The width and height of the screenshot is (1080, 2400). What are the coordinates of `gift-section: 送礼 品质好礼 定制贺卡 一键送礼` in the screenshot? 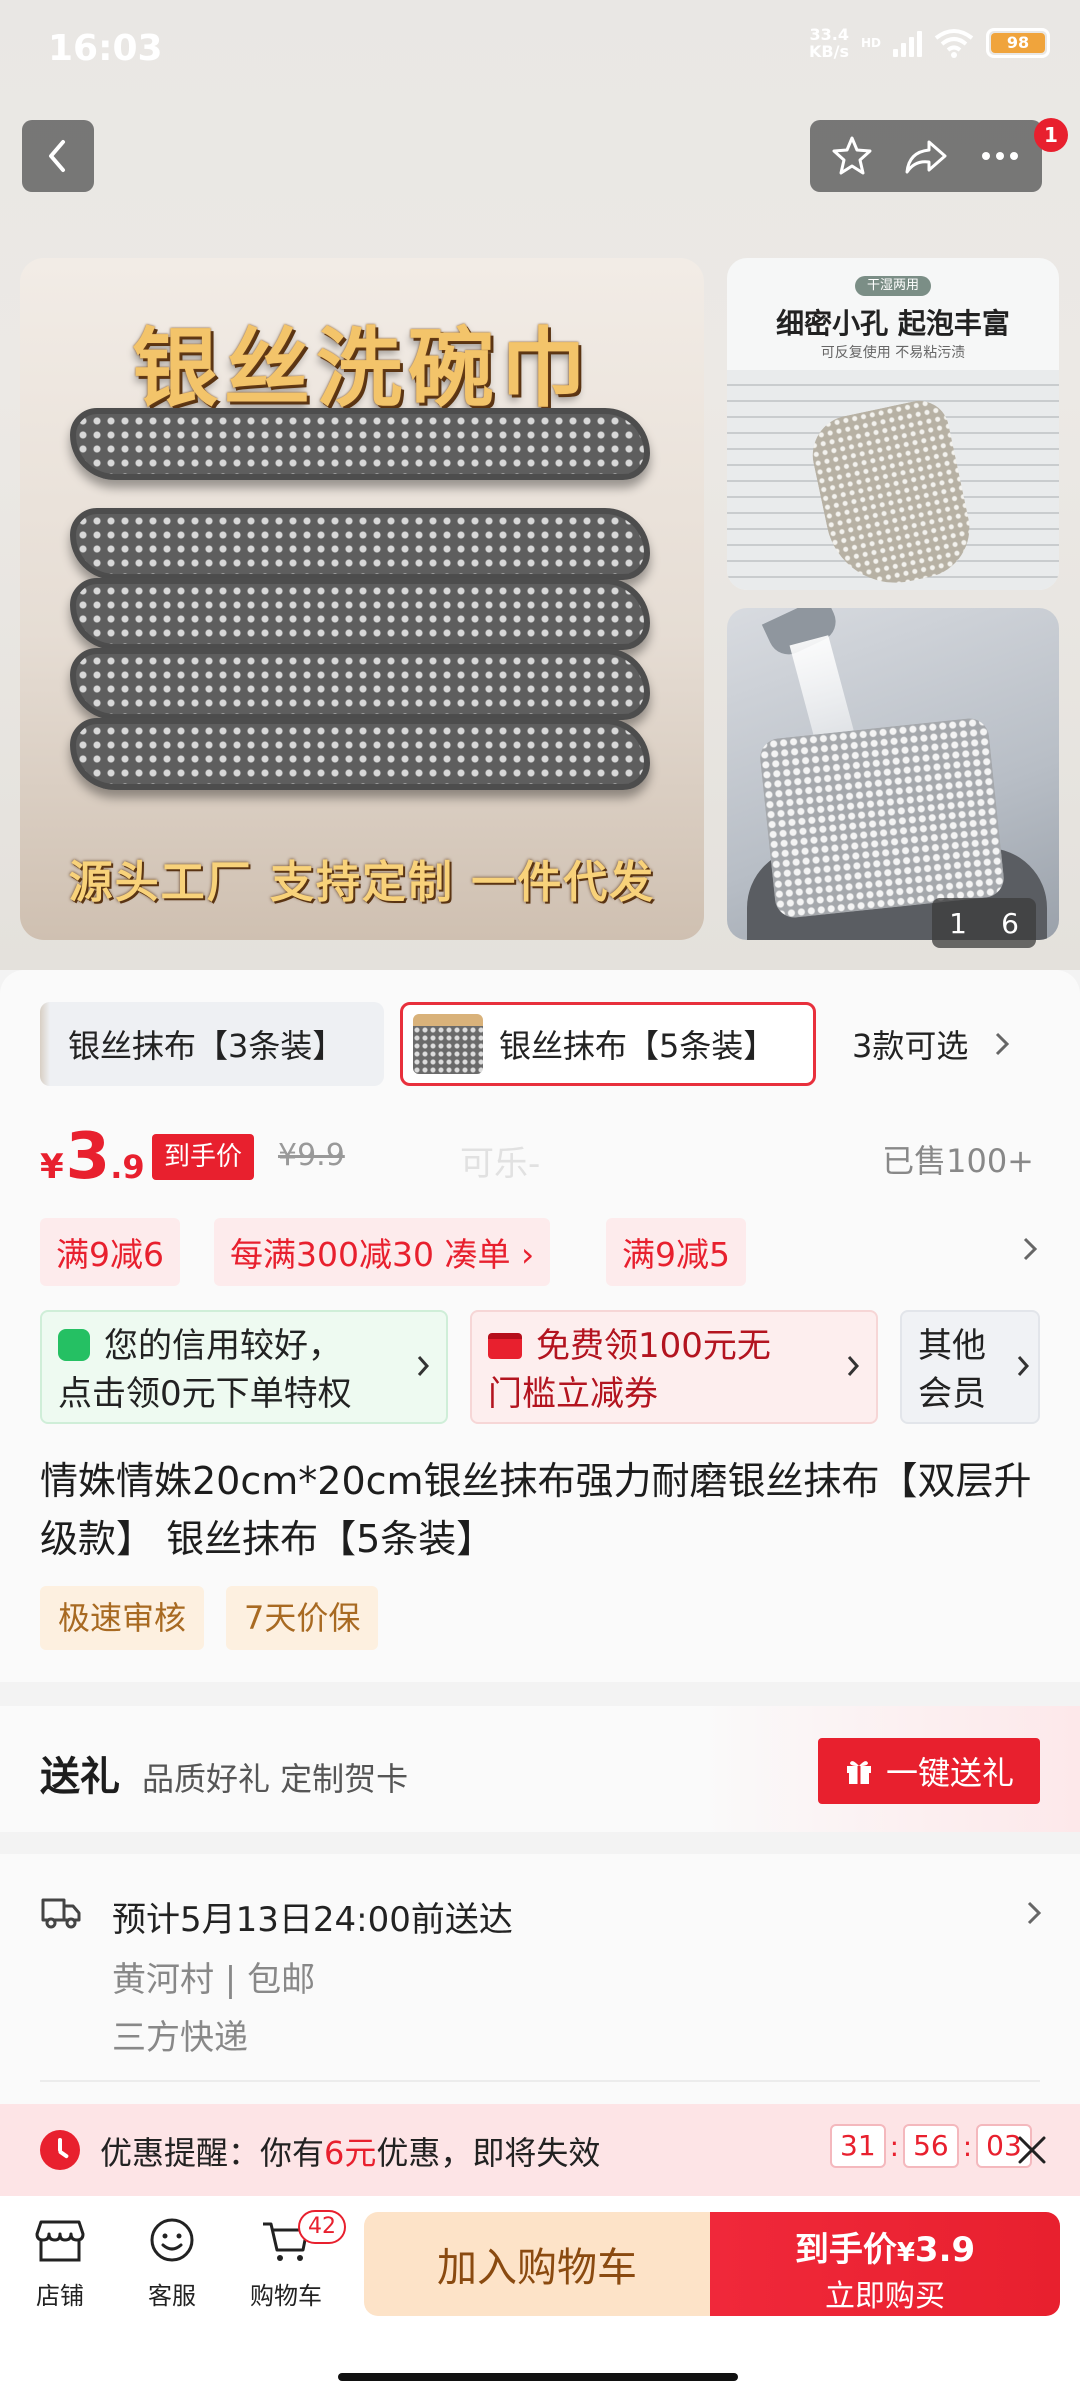 It's located at (540, 1769).